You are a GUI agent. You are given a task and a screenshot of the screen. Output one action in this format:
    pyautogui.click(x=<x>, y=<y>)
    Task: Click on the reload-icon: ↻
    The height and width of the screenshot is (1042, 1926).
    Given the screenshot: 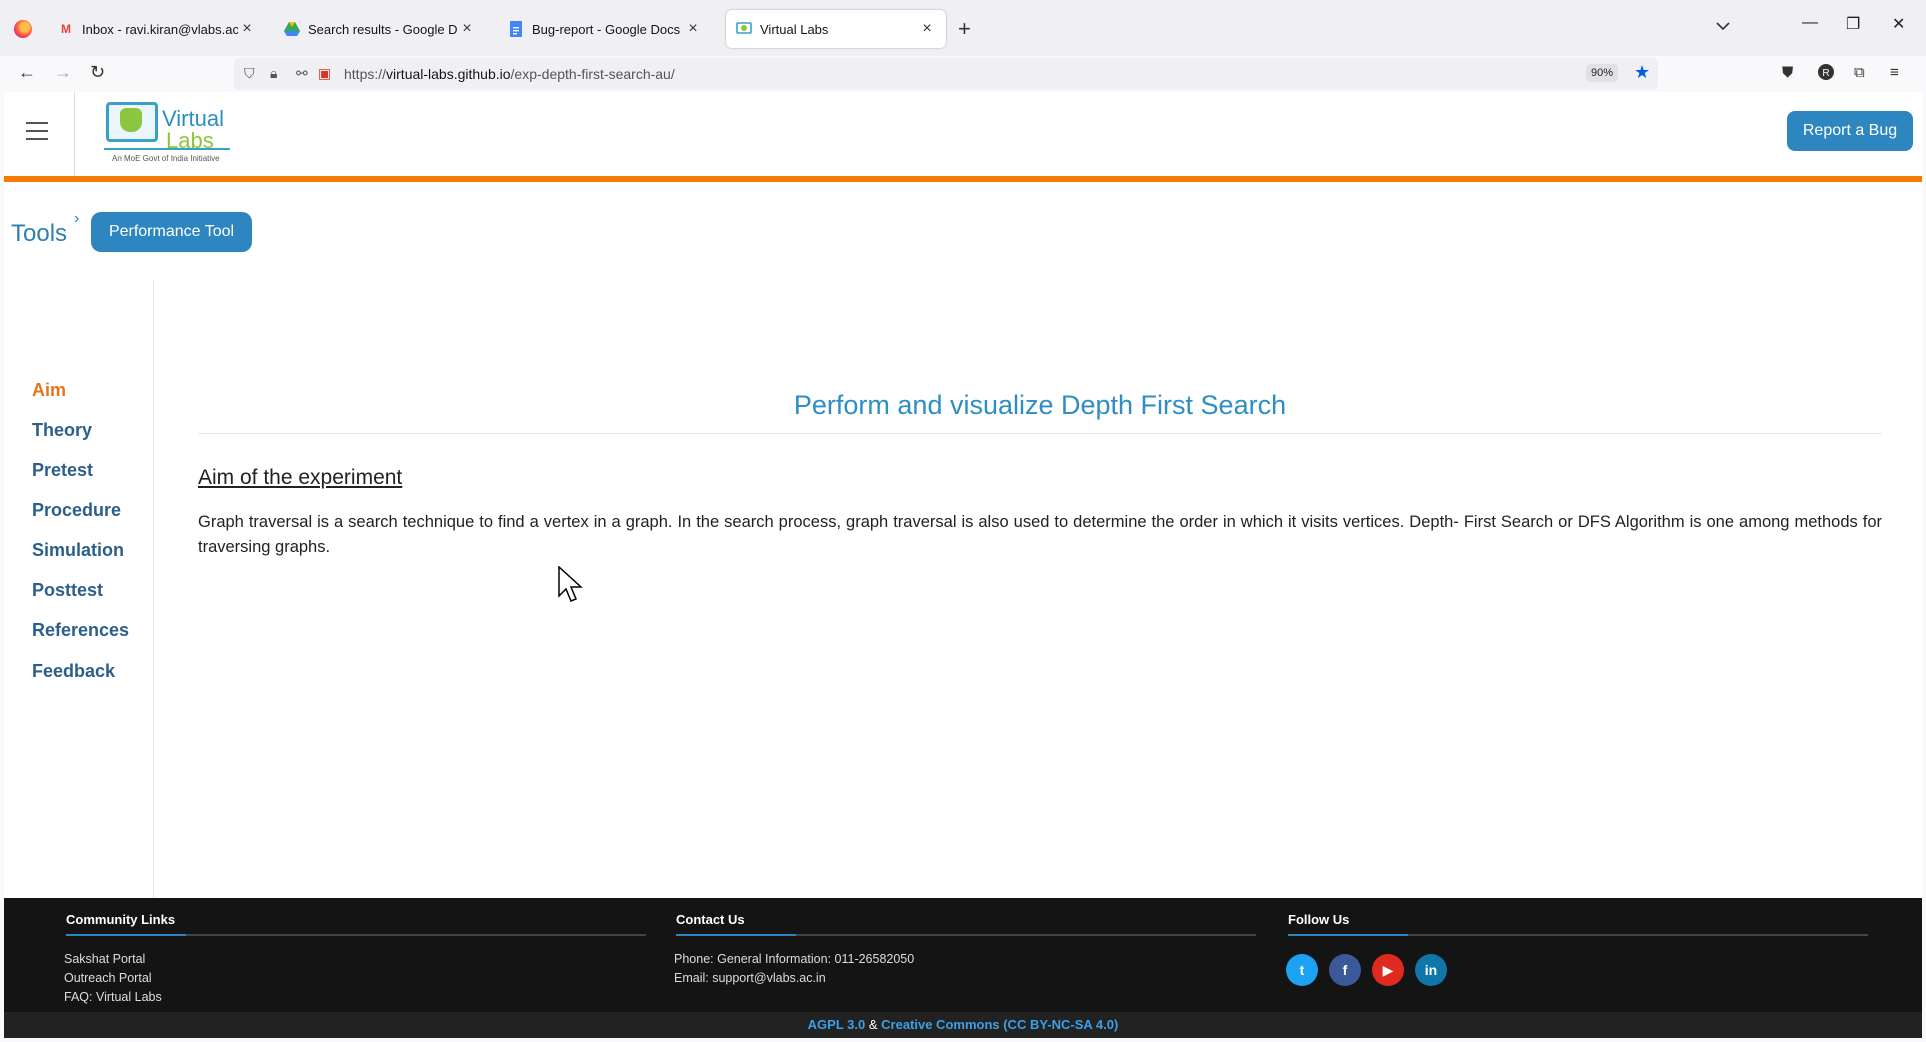 What is the action you would take?
    pyautogui.click(x=97, y=72)
    